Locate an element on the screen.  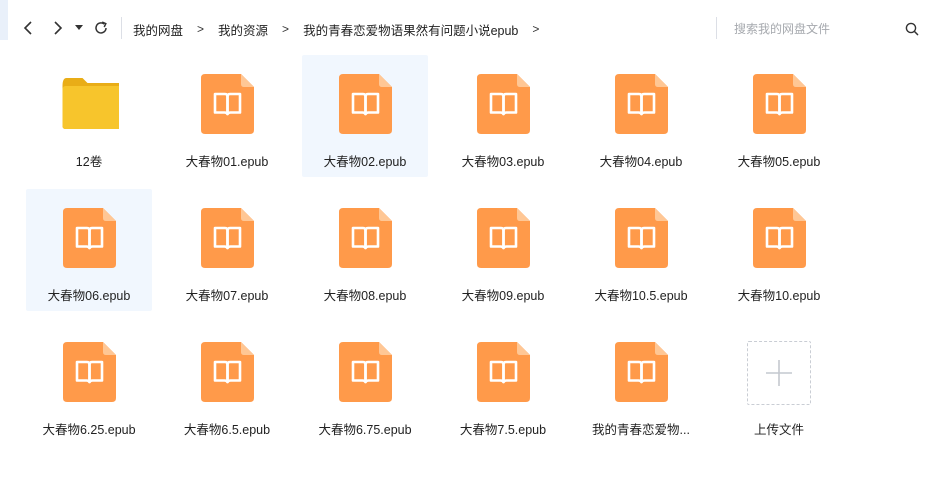
upload-tile: 上传文件 is located at coordinates (779, 384).